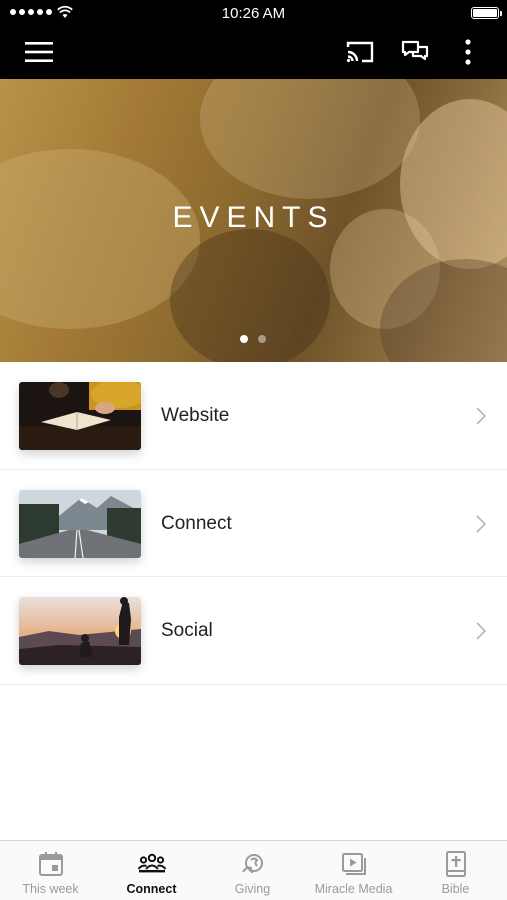 This screenshot has height=900, width=507. Describe the element at coordinates (80, 416) in the screenshot. I see `website-thumbnail` at that location.